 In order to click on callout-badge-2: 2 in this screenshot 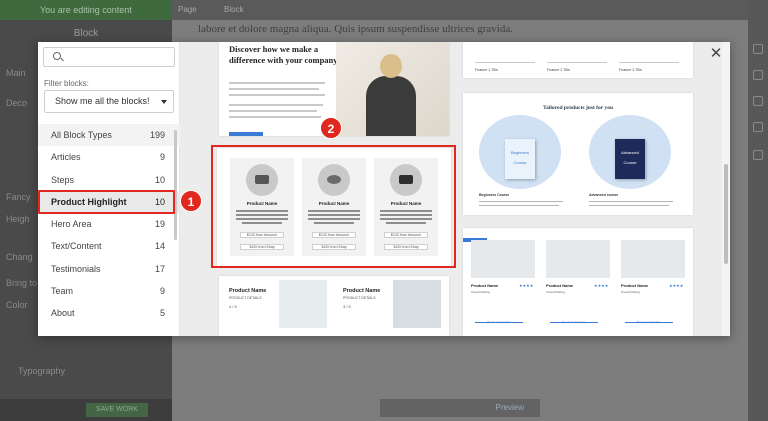, I will do `click(331, 128)`.